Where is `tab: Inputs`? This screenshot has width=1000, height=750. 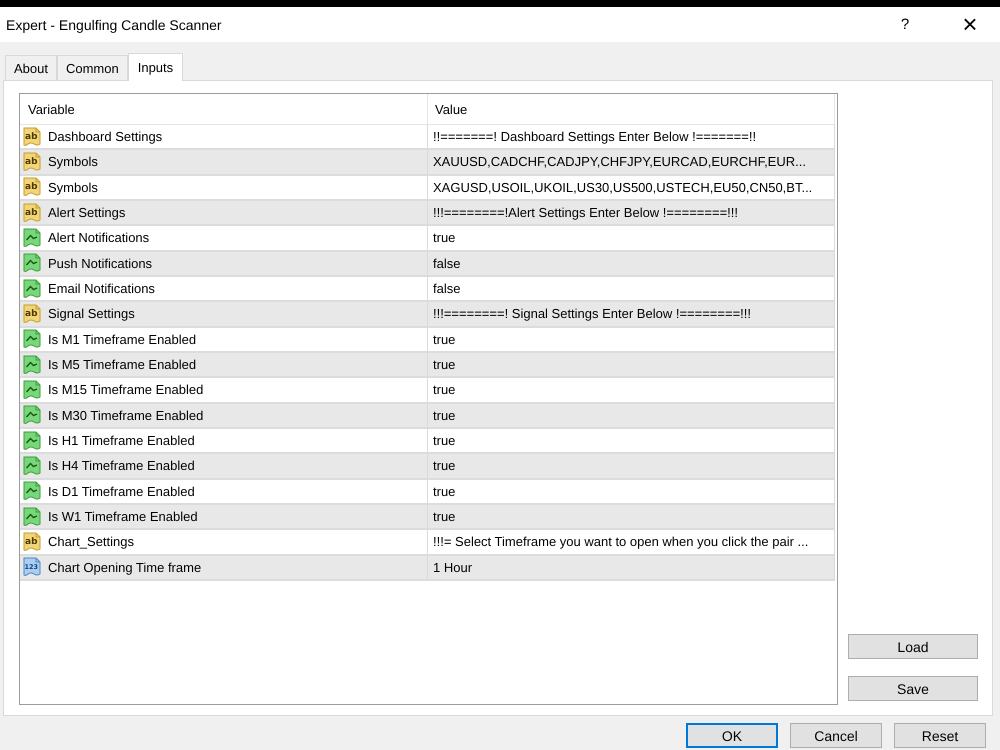 tab: Inputs is located at coordinates (156, 67).